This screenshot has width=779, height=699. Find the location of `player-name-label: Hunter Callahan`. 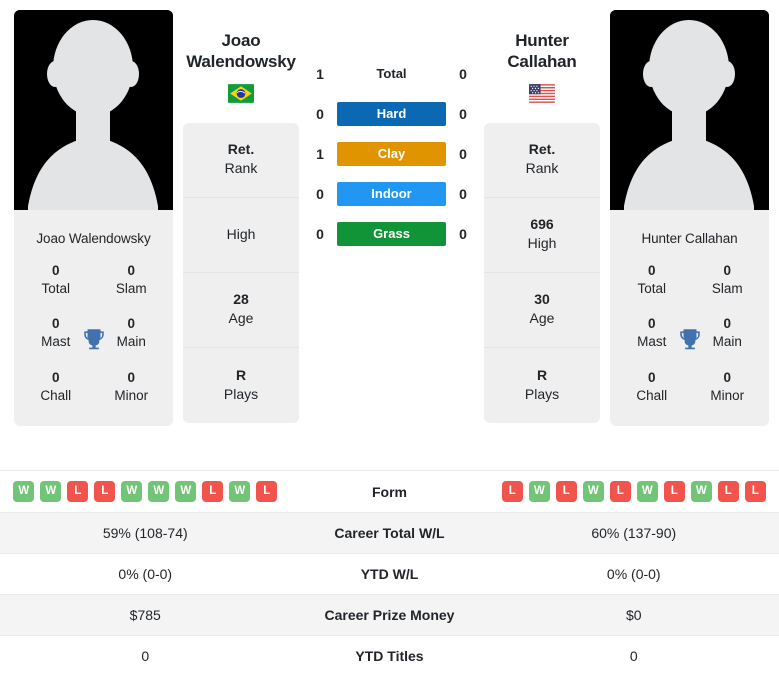

player-name-label: Hunter Callahan is located at coordinates (689, 238).